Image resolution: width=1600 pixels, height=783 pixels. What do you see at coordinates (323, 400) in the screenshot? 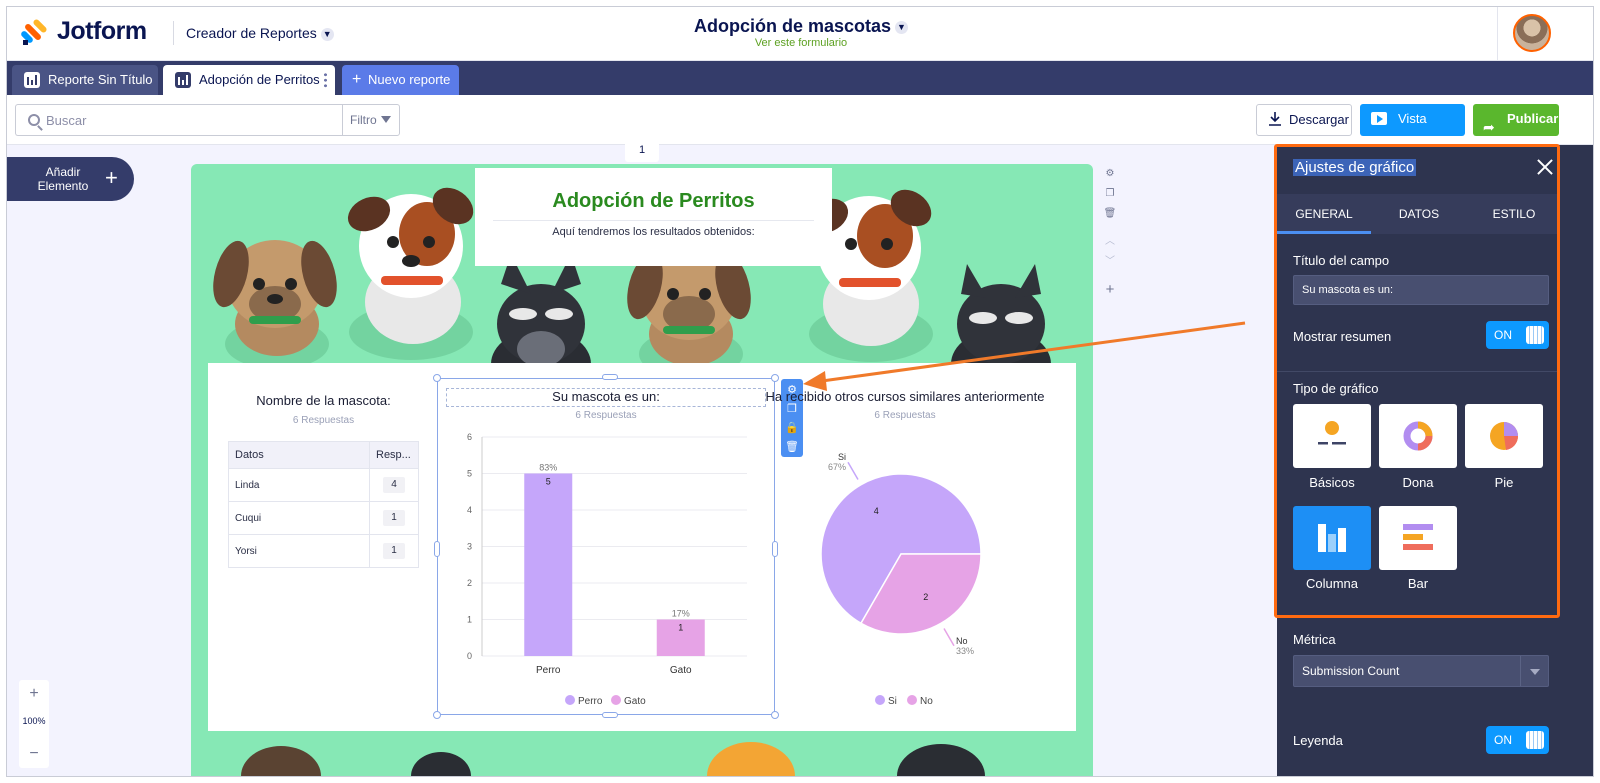
I see `table-widget-title: Nombre de la mascota:` at bounding box center [323, 400].